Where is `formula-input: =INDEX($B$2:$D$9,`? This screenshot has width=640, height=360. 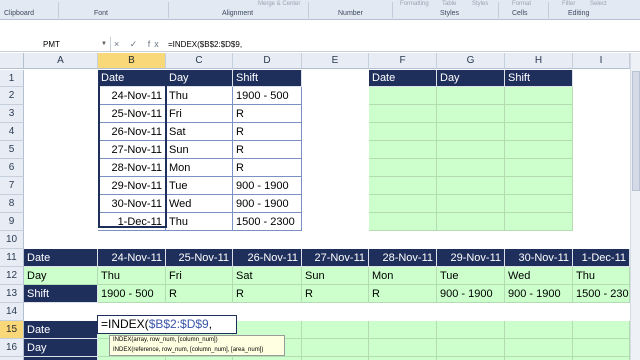
formula-input: =INDEX($B$2:$D$9, is located at coordinates (205, 44).